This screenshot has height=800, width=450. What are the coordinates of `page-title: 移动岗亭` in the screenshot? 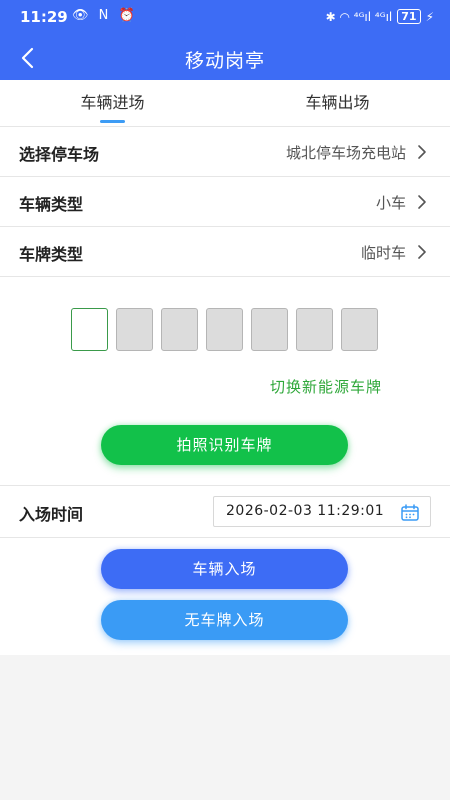 It's located at (224, 61).